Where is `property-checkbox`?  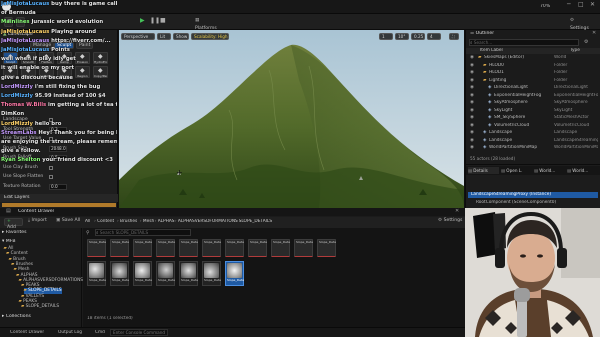
property-checkbox is located at coordinates (51, 177).